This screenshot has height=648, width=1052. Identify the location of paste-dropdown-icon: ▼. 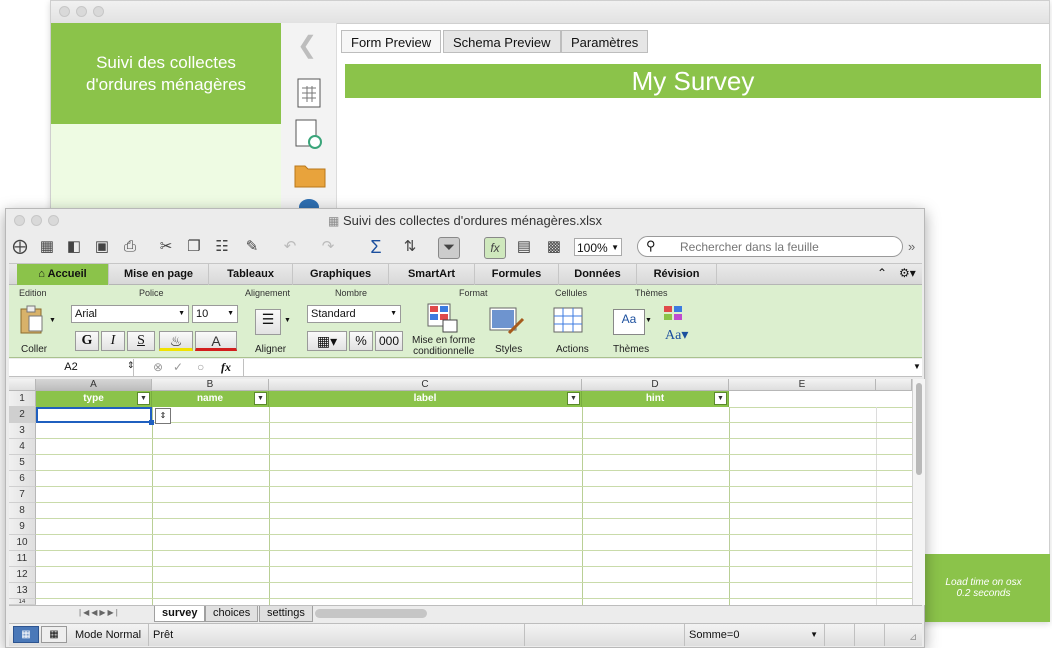
(52, 320).